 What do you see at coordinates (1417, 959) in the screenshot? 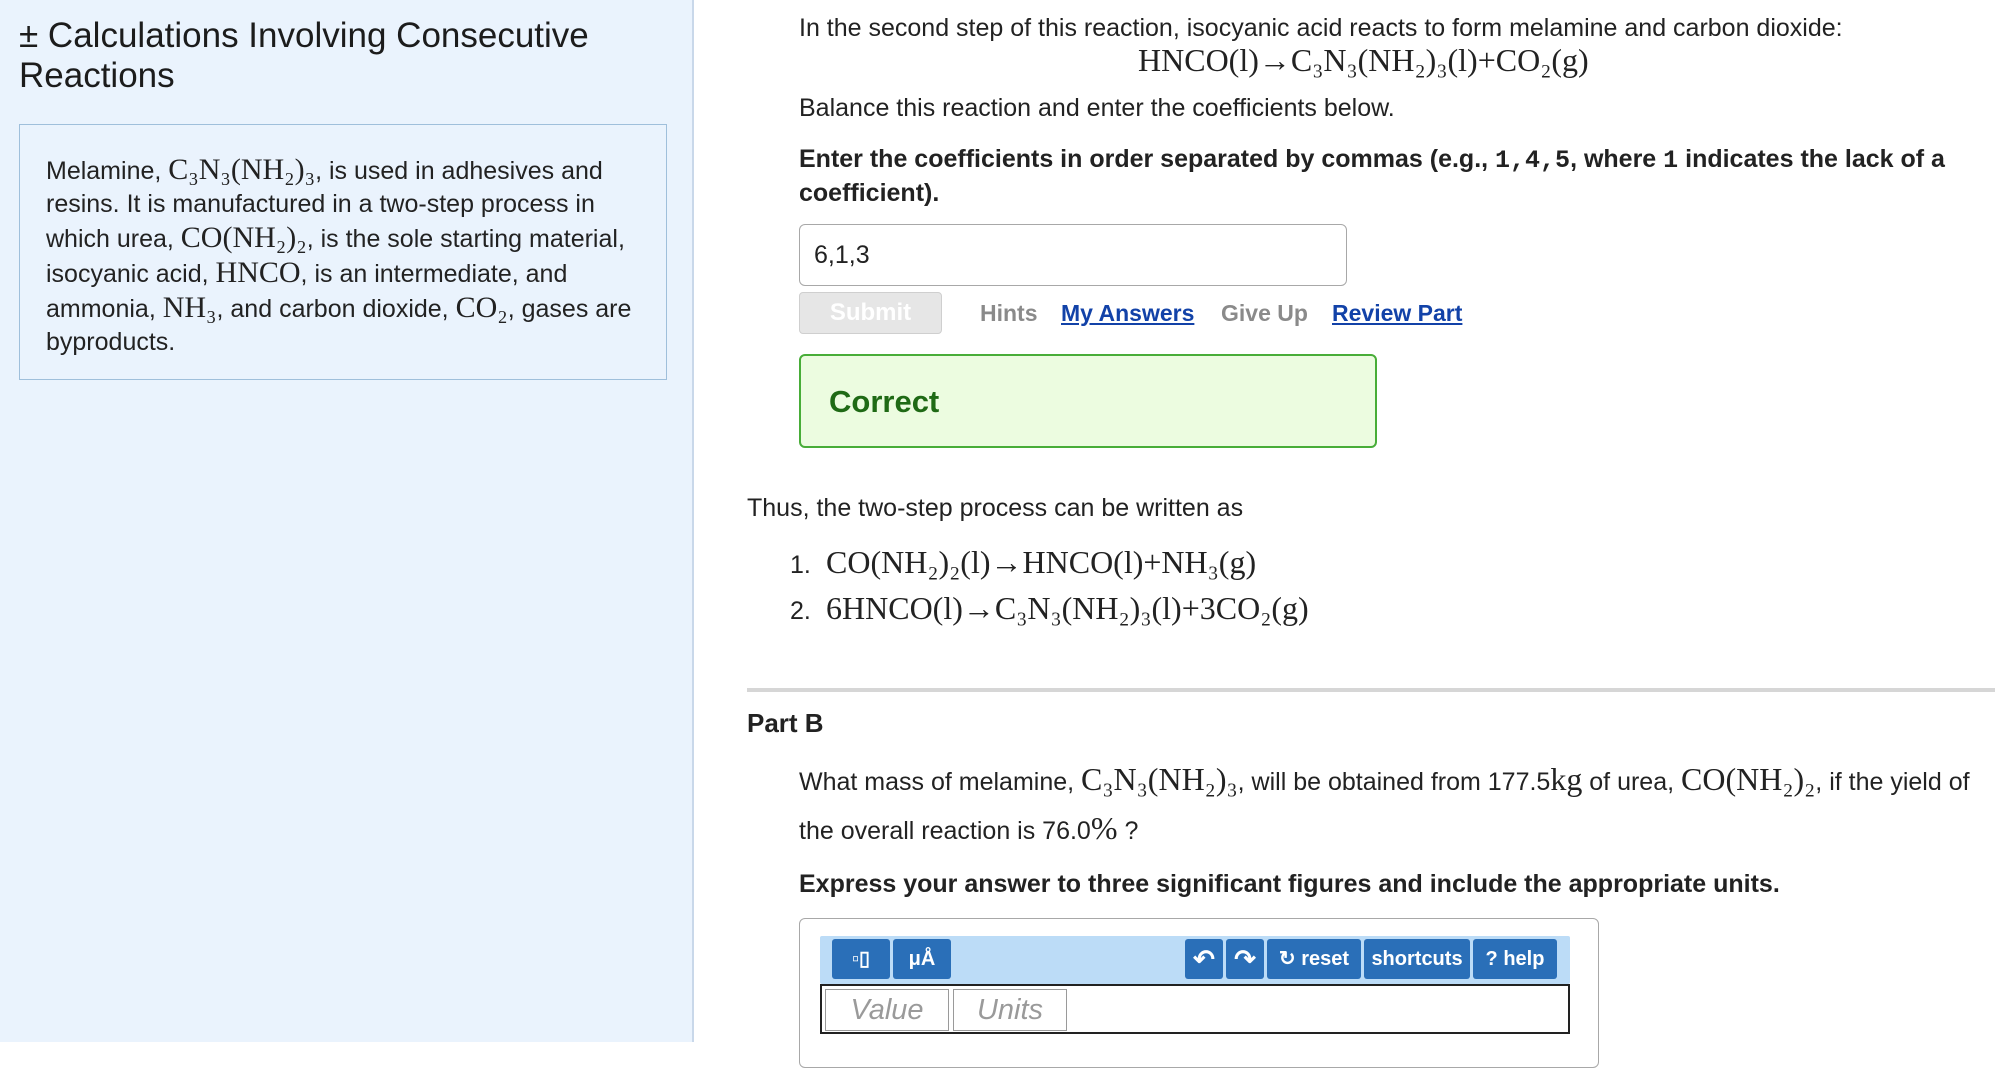
I see `shortcuts-button: shortcuts` at bounding box center [1417, 959].